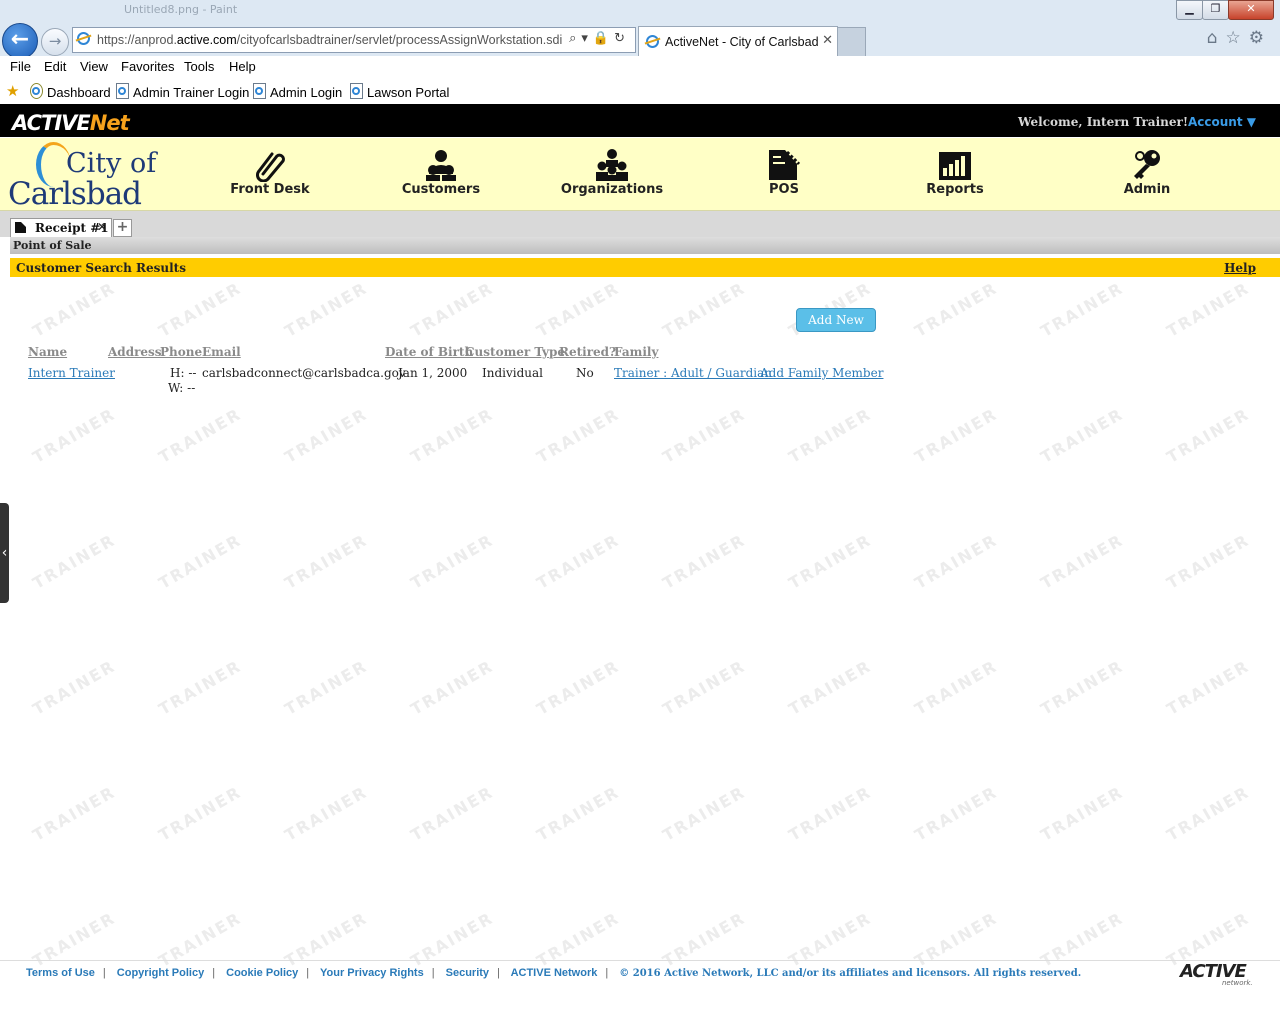 This screenshot has height=1025, width=1280. What do you see at coordinates (1237, 38) in the screenshot?
I see `favorites-star-icon: ☆` at bounding box center [1237, 38].